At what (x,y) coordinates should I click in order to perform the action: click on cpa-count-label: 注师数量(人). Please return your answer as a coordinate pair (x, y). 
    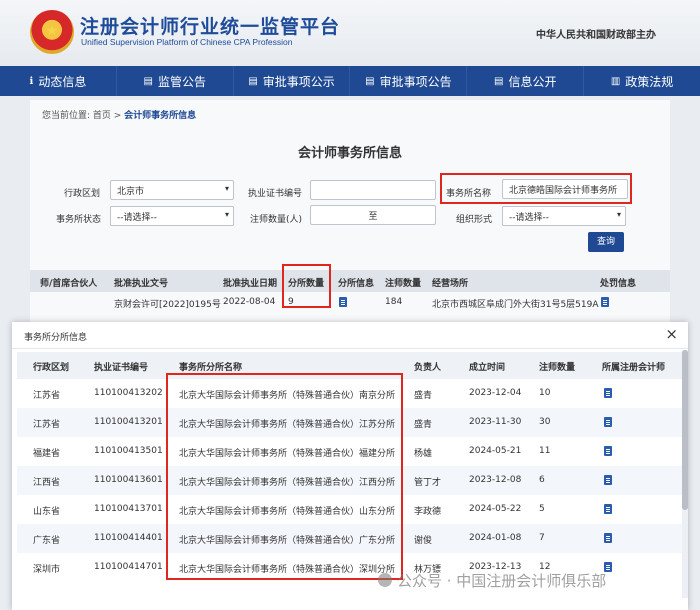
    Looking at the image, I should click on (276, 220).